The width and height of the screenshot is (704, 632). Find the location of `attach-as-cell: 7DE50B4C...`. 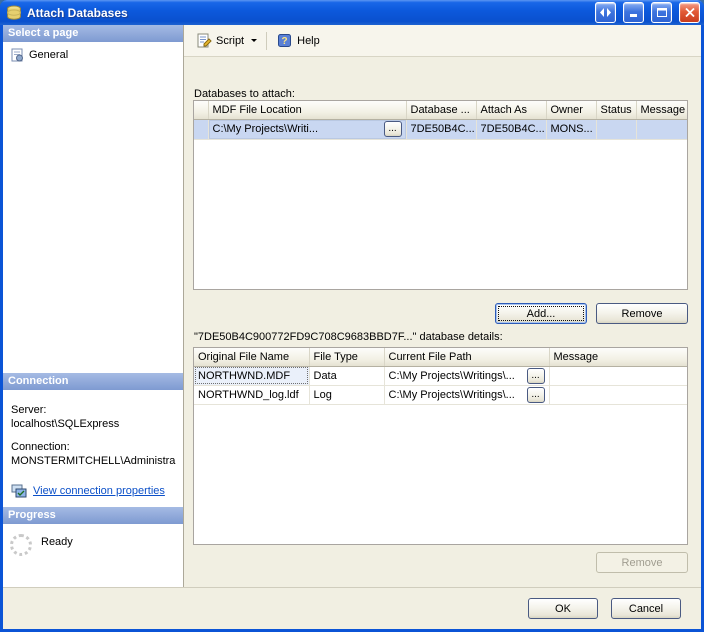

attach-as-cell: 7DE50B4C... is located at coordinates (511, 129).